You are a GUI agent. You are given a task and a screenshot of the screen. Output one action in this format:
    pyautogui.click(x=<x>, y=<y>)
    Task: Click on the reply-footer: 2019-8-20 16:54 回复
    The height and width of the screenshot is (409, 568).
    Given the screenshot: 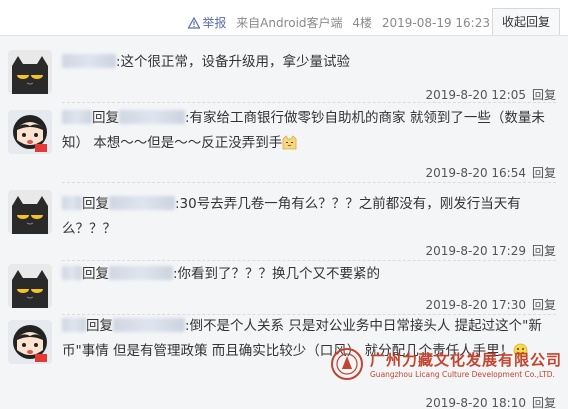 What is the action you would take?
    pyautogui.click(x=490, y=172)
    